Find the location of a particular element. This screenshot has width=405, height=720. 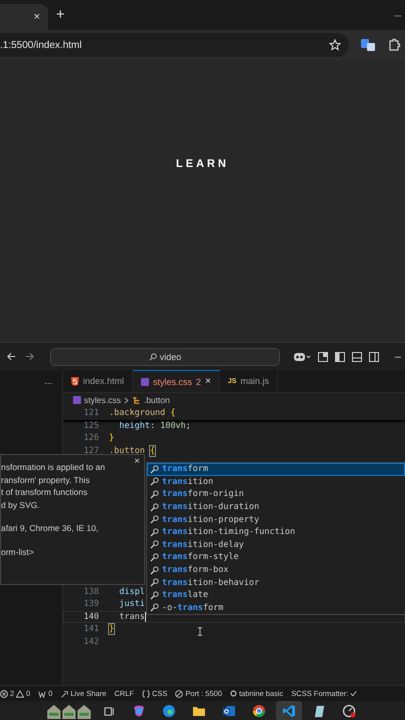

suggestion-item: transition-behavior is located at coordinates (276, 582).